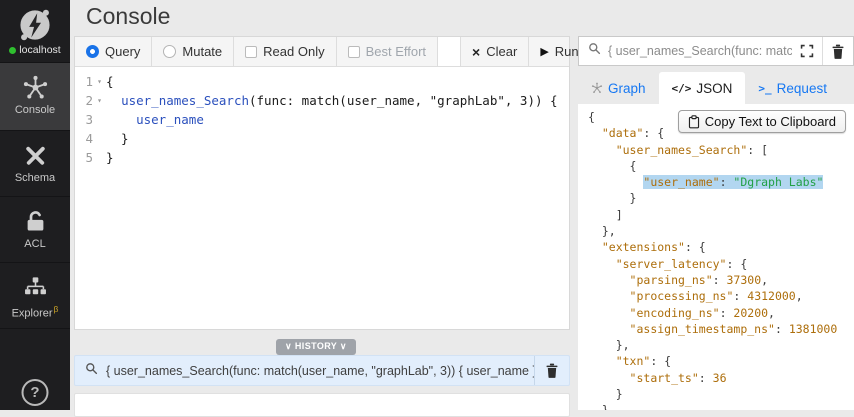 The width and height of the screenshot is (854, 417). What do you see at coordinates (35, 87) in the screenshot?
I see `console-graph-icon` at bounding box center [35, 87].